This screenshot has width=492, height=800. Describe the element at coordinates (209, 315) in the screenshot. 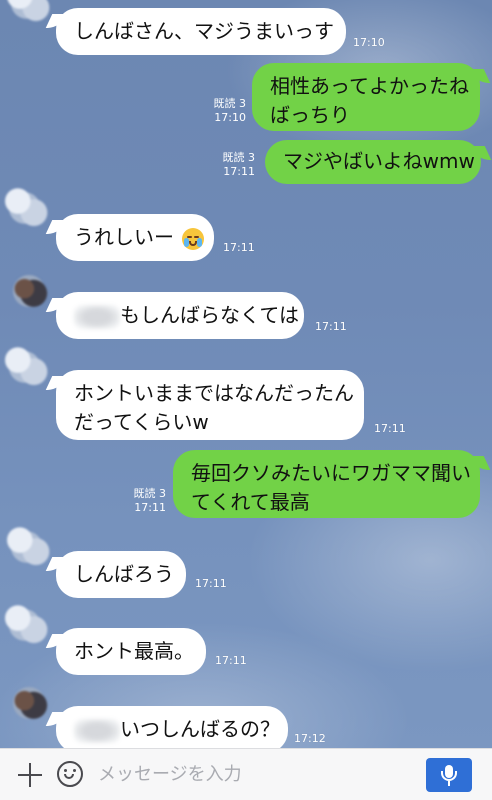

I see `message-text: もしんばらなくては` at that location.